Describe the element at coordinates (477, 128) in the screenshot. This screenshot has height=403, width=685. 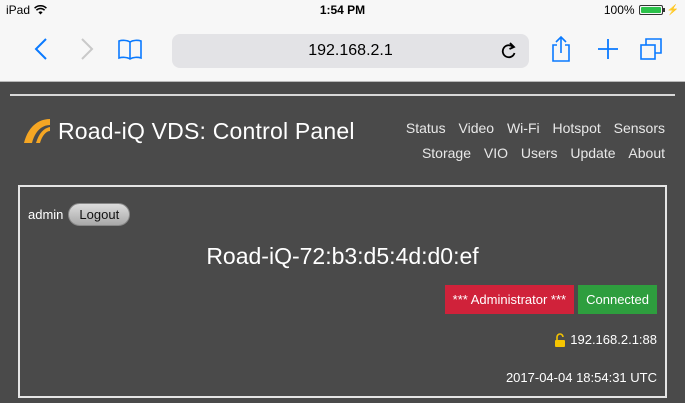
I see `nav-video: Video` at that location.